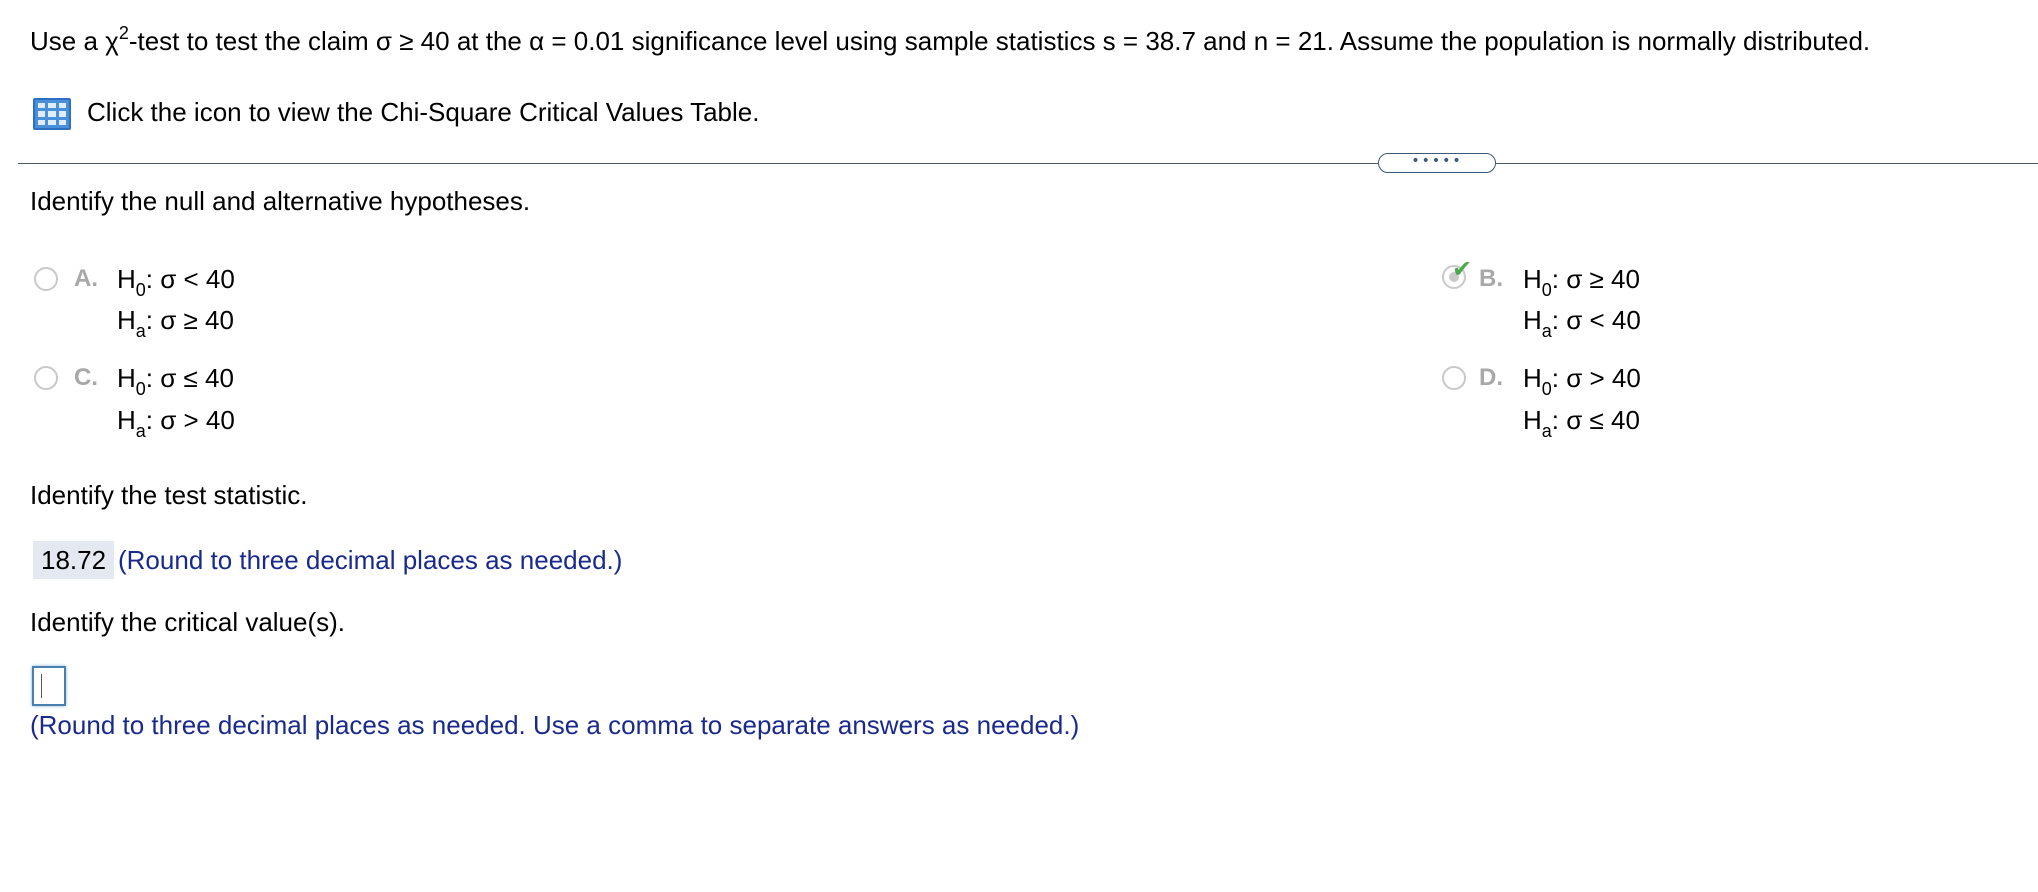 The height and width of the screenshot is (892, 2038). What do you see at coordinates (175, 323) in the screenshot?
I see `option-a-ha: Ha: σ ≥ 40` at bounding box center [175, 323].